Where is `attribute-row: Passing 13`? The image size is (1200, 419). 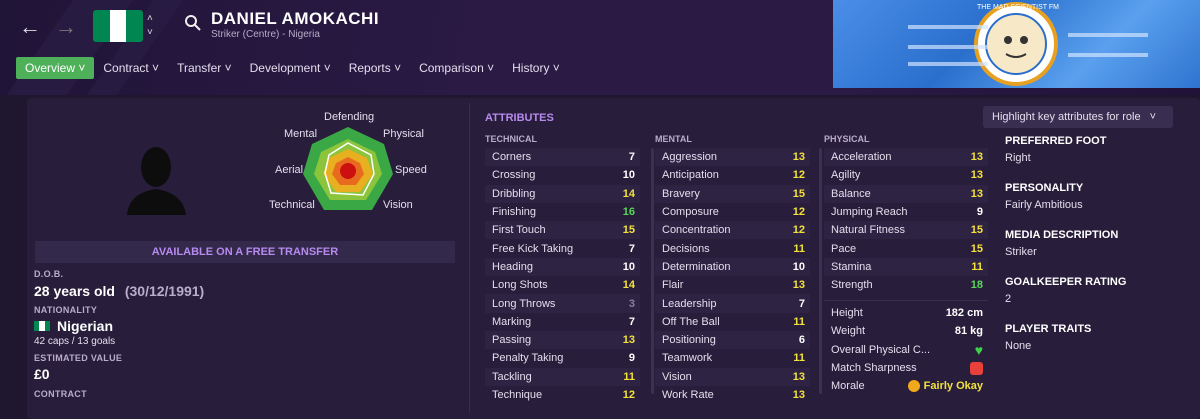
attribute-row: Passing 13 is located at coordinates (562, 340).